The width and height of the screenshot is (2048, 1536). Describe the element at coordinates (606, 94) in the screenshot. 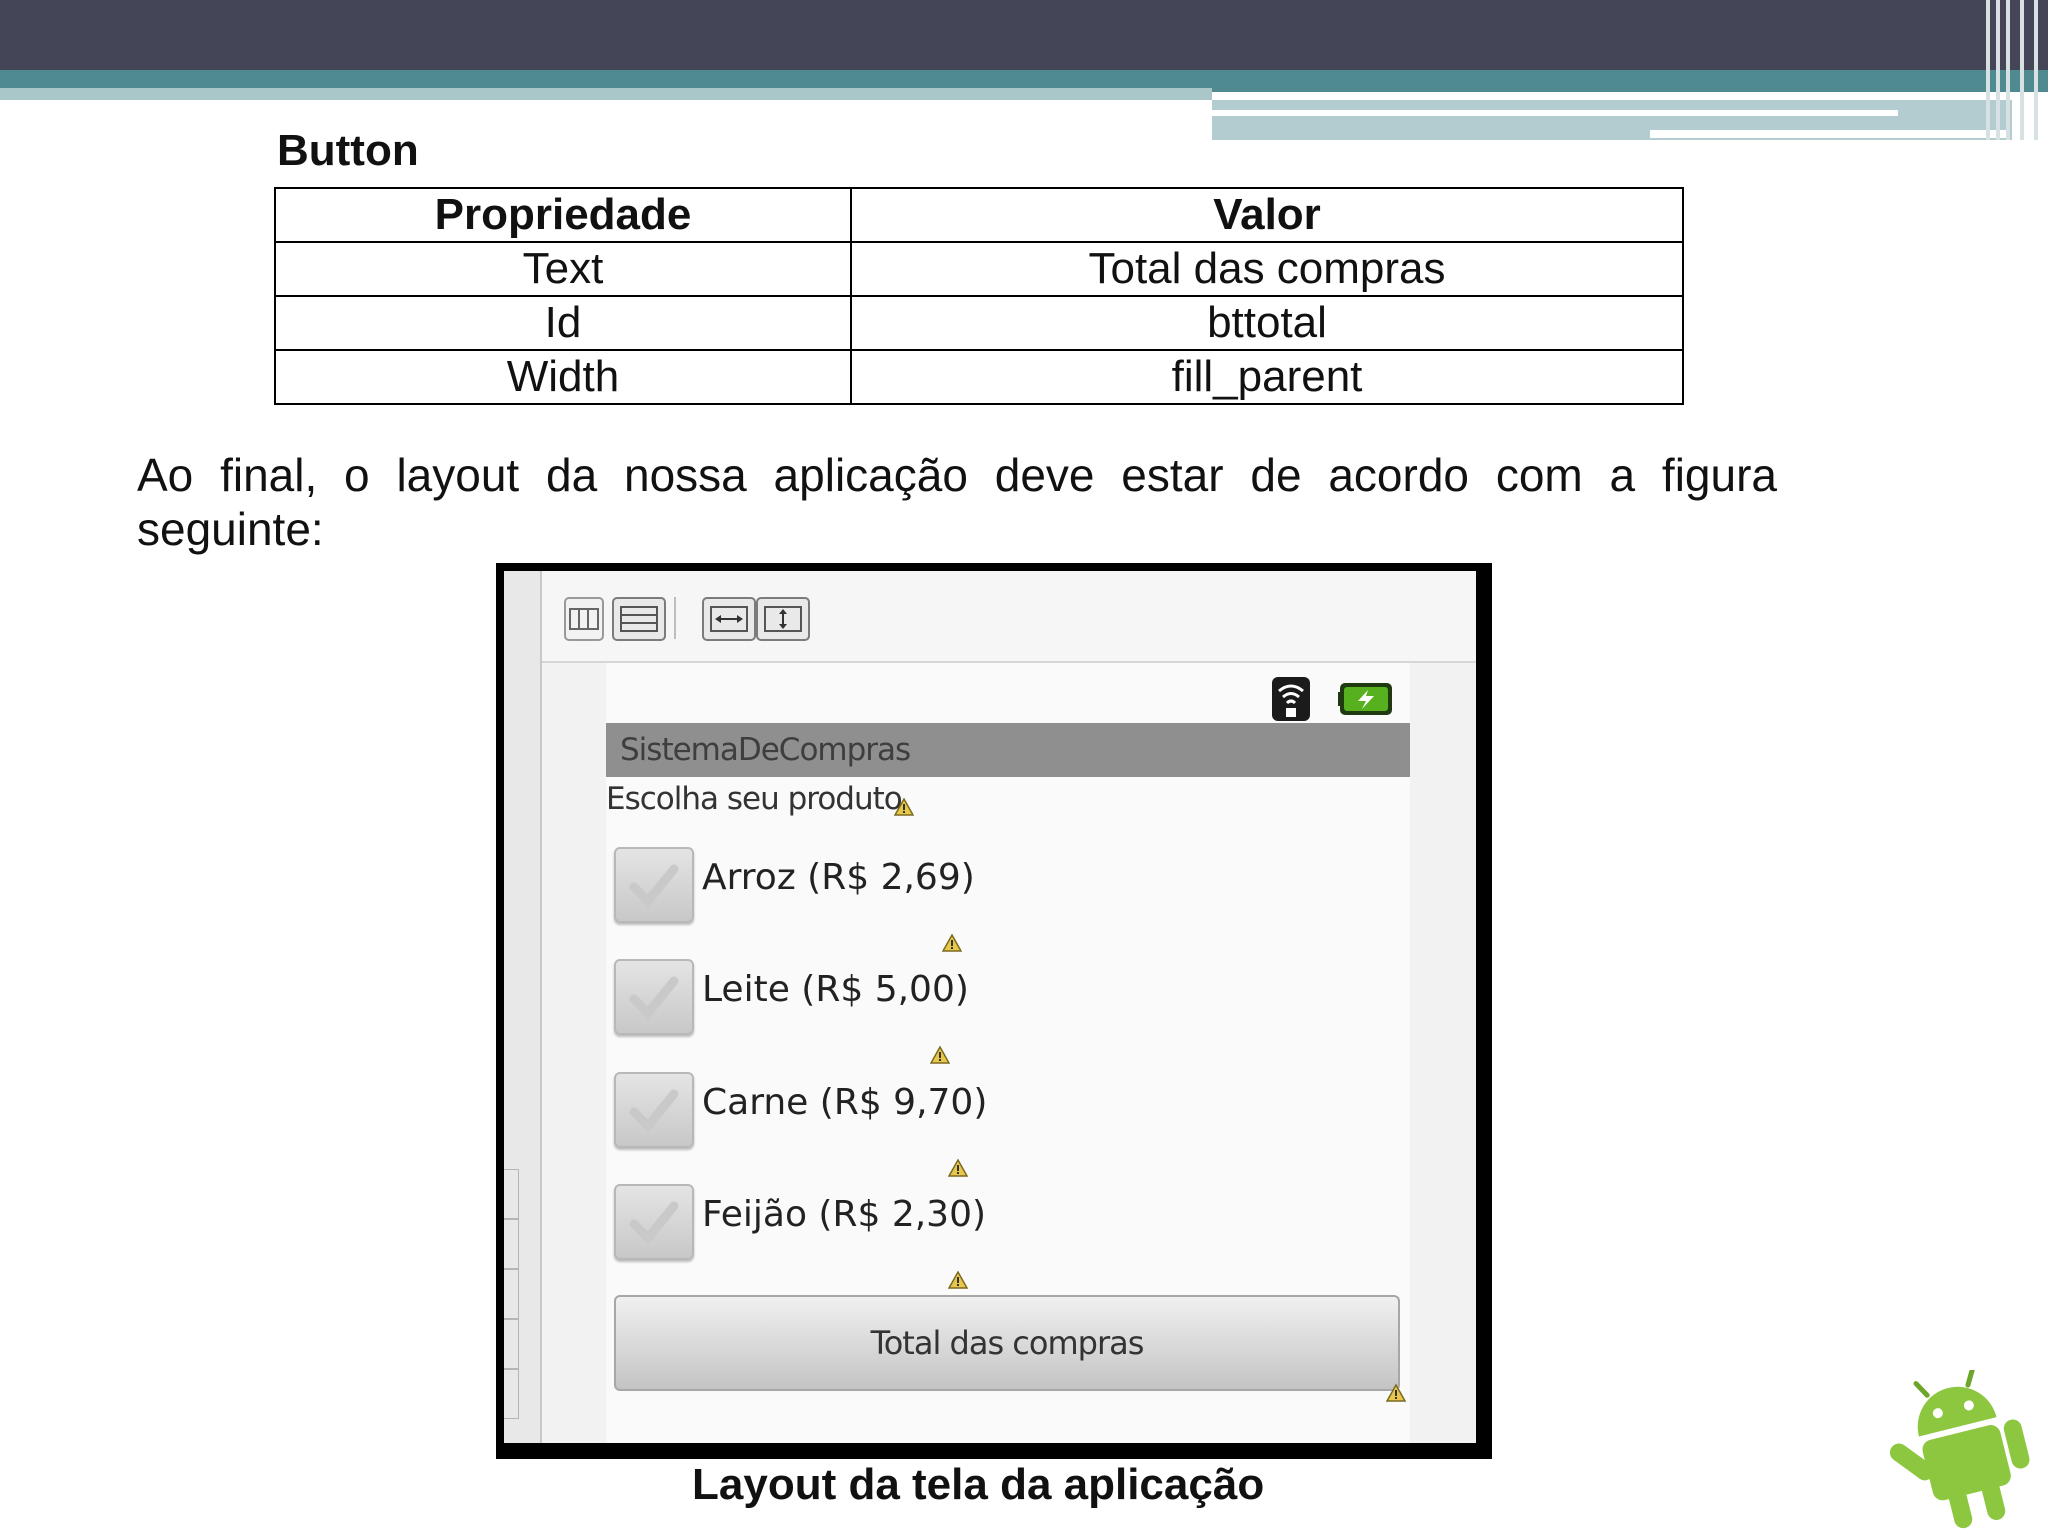

I see `header-light-bar` at that location.